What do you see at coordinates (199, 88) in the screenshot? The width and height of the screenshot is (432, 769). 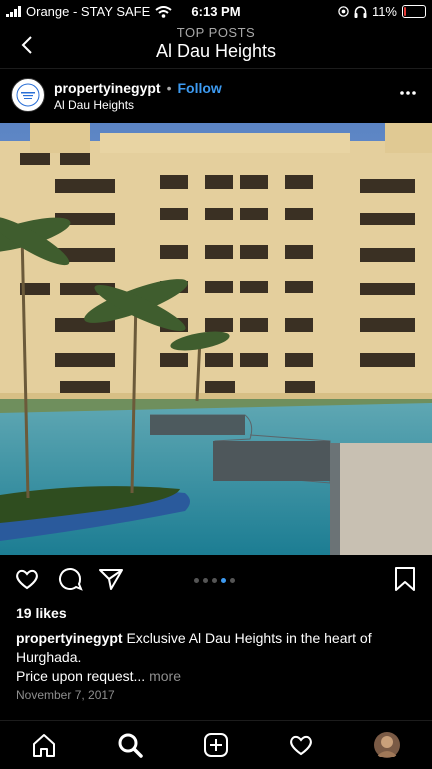 I see `follow-button: Follow` at bounding box center [199, 88].